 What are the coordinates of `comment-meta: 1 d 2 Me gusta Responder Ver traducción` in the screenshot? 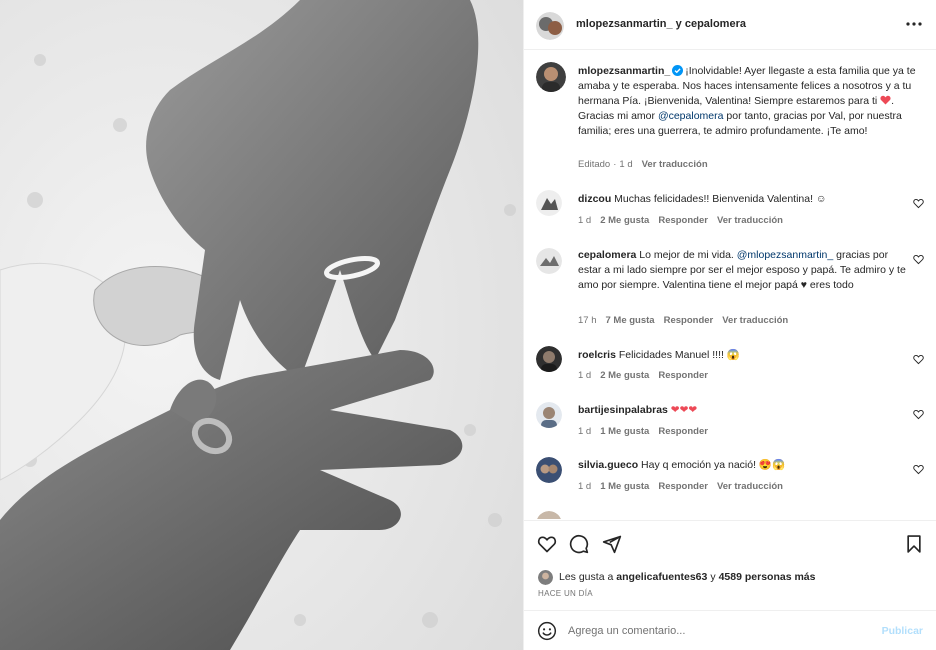 It's located at (685, 220).